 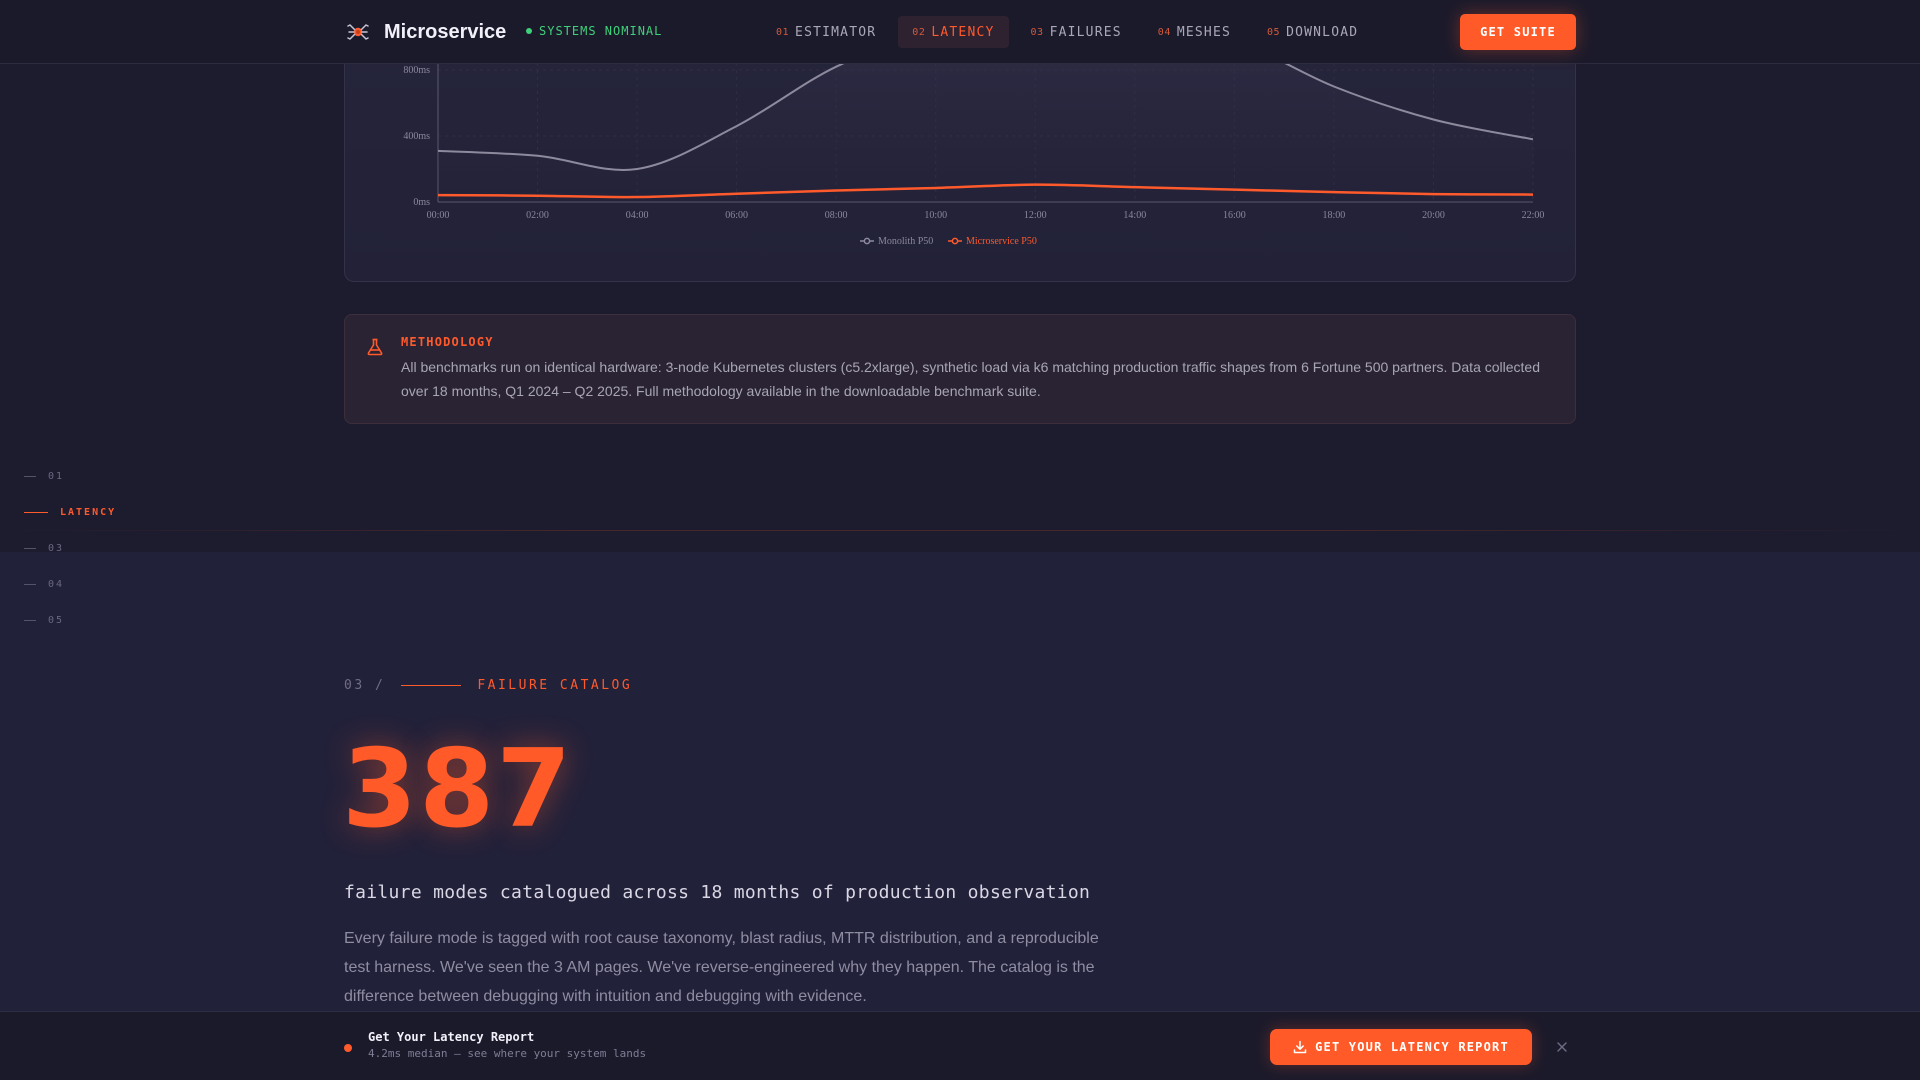 I want to click on spider-icon, so click(x=358, y=32).